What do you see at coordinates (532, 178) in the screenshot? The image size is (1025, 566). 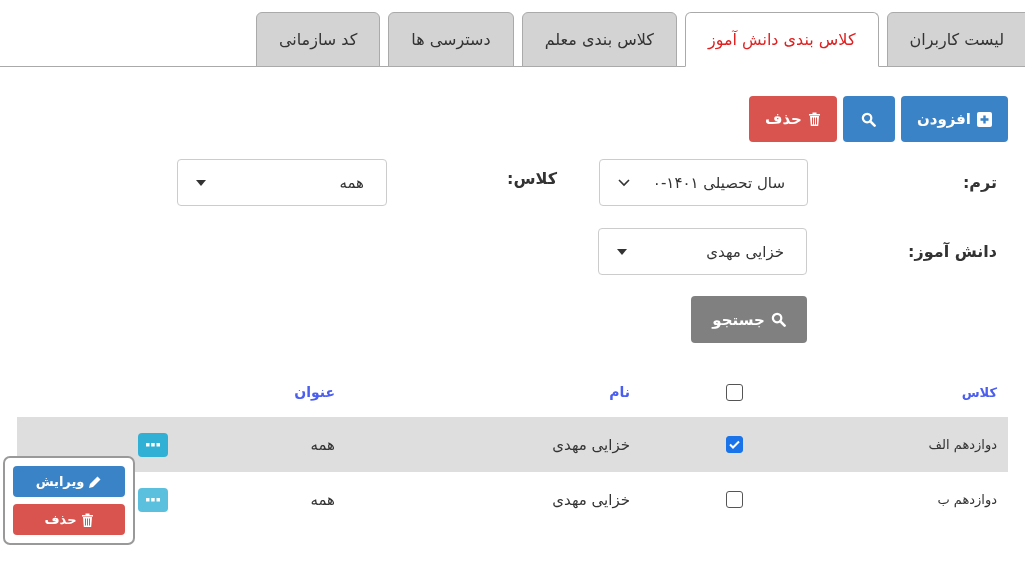 I see `field-label: کلاس:` at bounding box center [532, 178].